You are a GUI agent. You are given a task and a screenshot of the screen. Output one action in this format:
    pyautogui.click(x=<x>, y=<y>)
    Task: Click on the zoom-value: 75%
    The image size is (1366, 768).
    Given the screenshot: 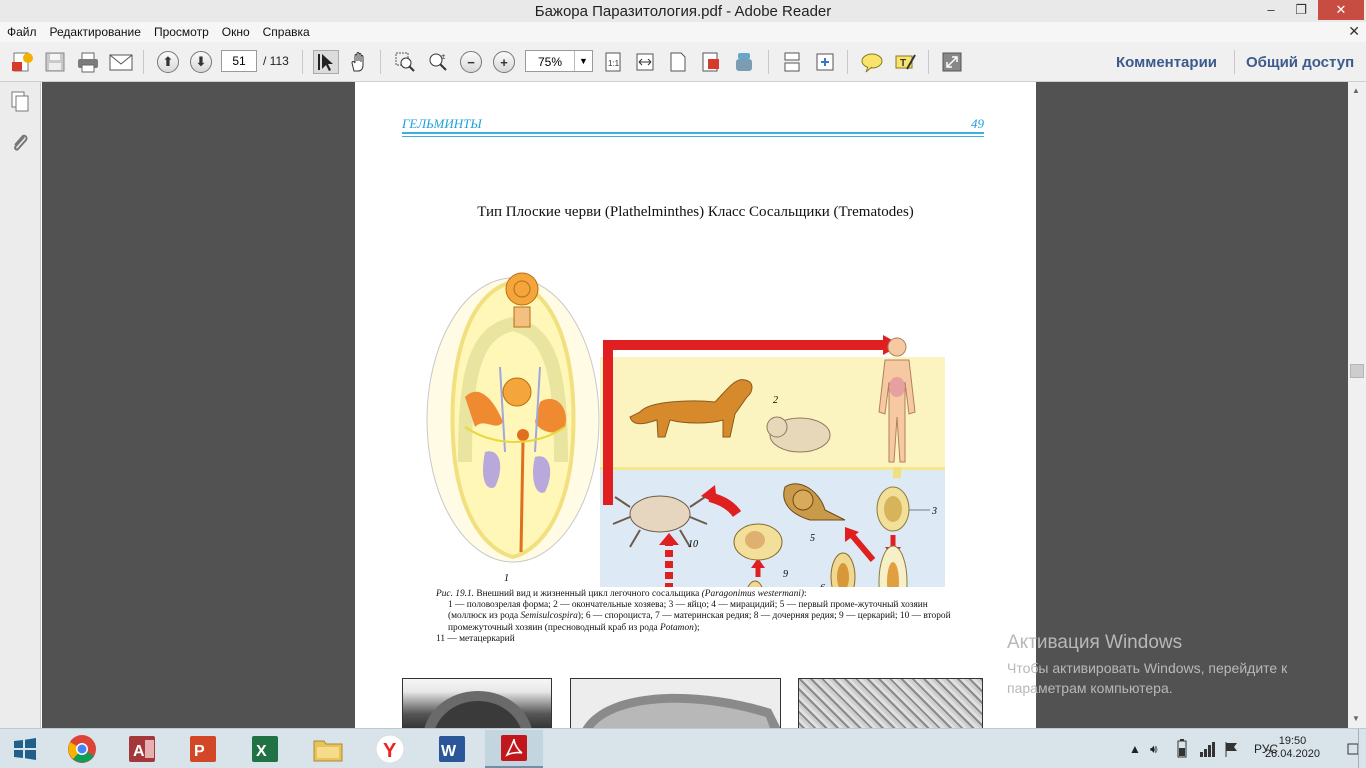 What is the action you would take?
    pyautogui.click(x=550, y=62)
    